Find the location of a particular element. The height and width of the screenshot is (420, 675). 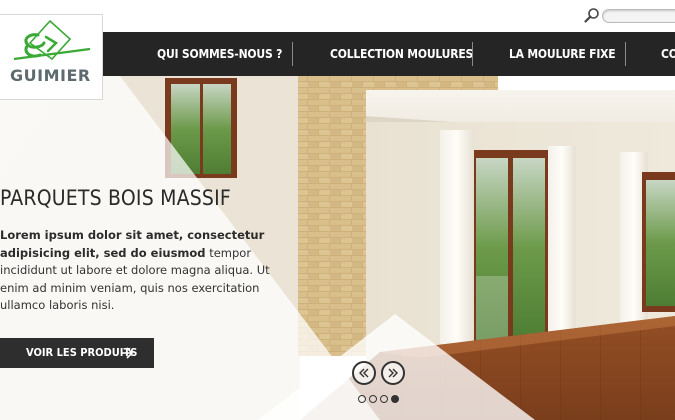

logo-text: GUIMIER is located at coordinates (50, 75).